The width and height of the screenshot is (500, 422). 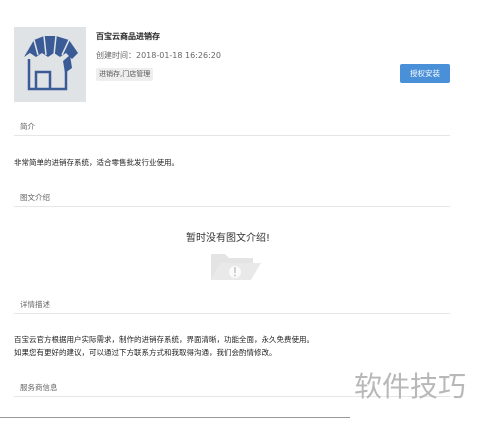 What do you see at coordinates (228, 238) in the screenshot?
I see `empty-media-message: 暂时没有图文介绍!` at bounding box center [228, 238].